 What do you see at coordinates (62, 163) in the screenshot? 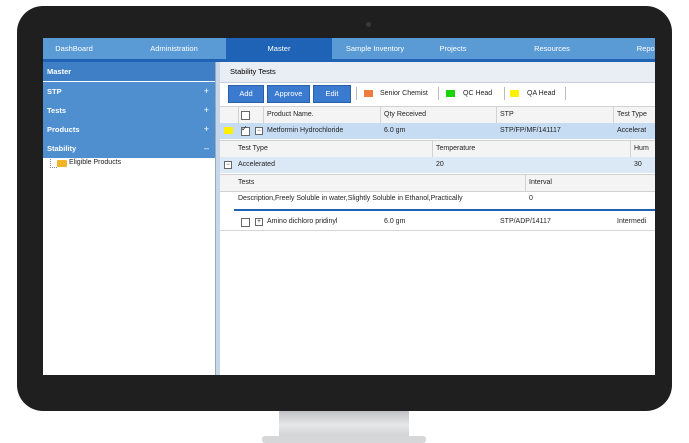
I see `folder-icon` at bounding box center [62, 163].